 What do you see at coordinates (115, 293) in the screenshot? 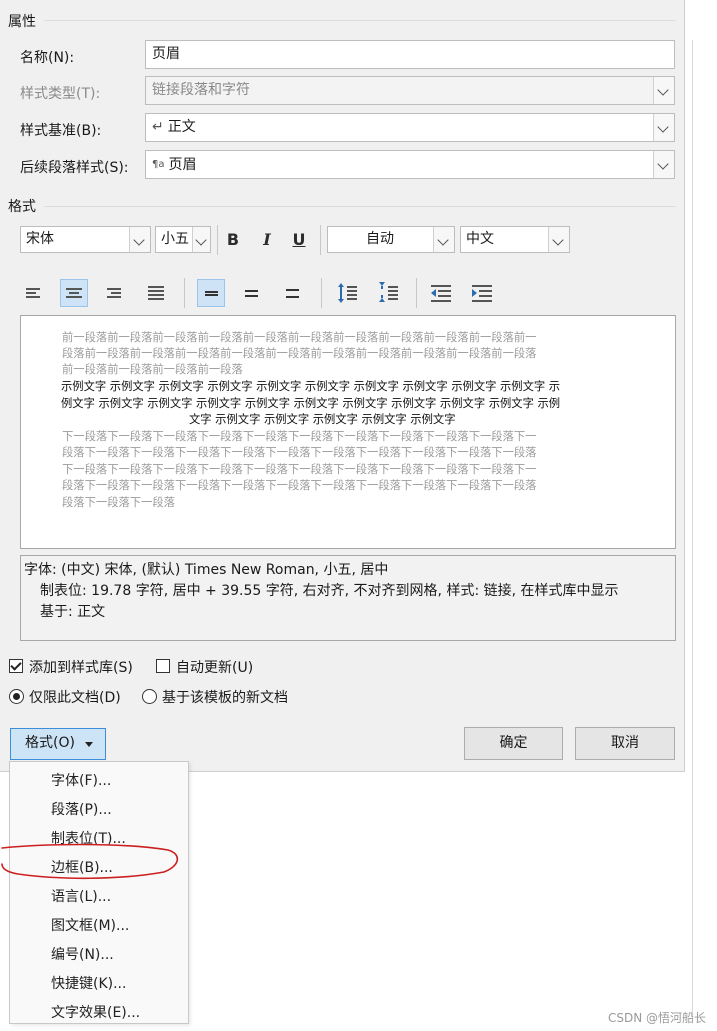
I see `align-right-icon` at bounding box center [115, 293].